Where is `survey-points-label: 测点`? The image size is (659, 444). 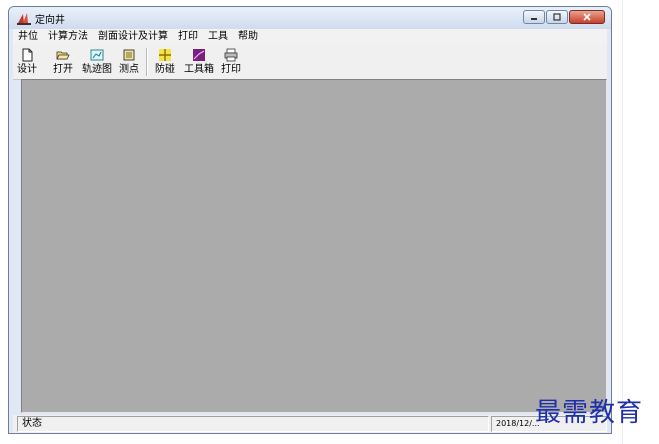
survey-points-label: 测点 is located at coordinates (129, 69).